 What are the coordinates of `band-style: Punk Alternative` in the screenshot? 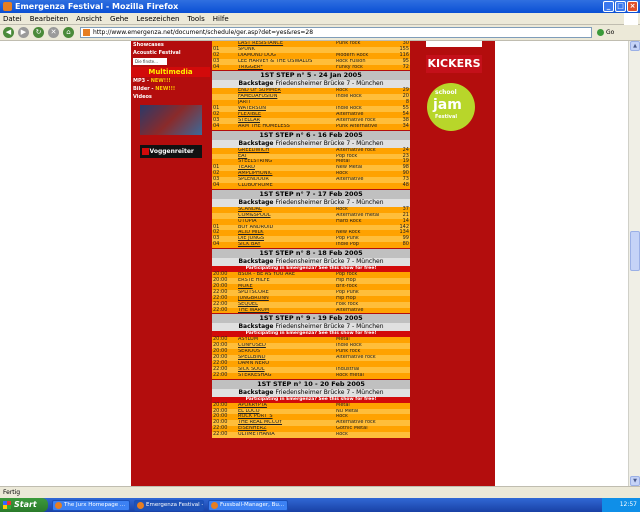 It's located at (357, 126).